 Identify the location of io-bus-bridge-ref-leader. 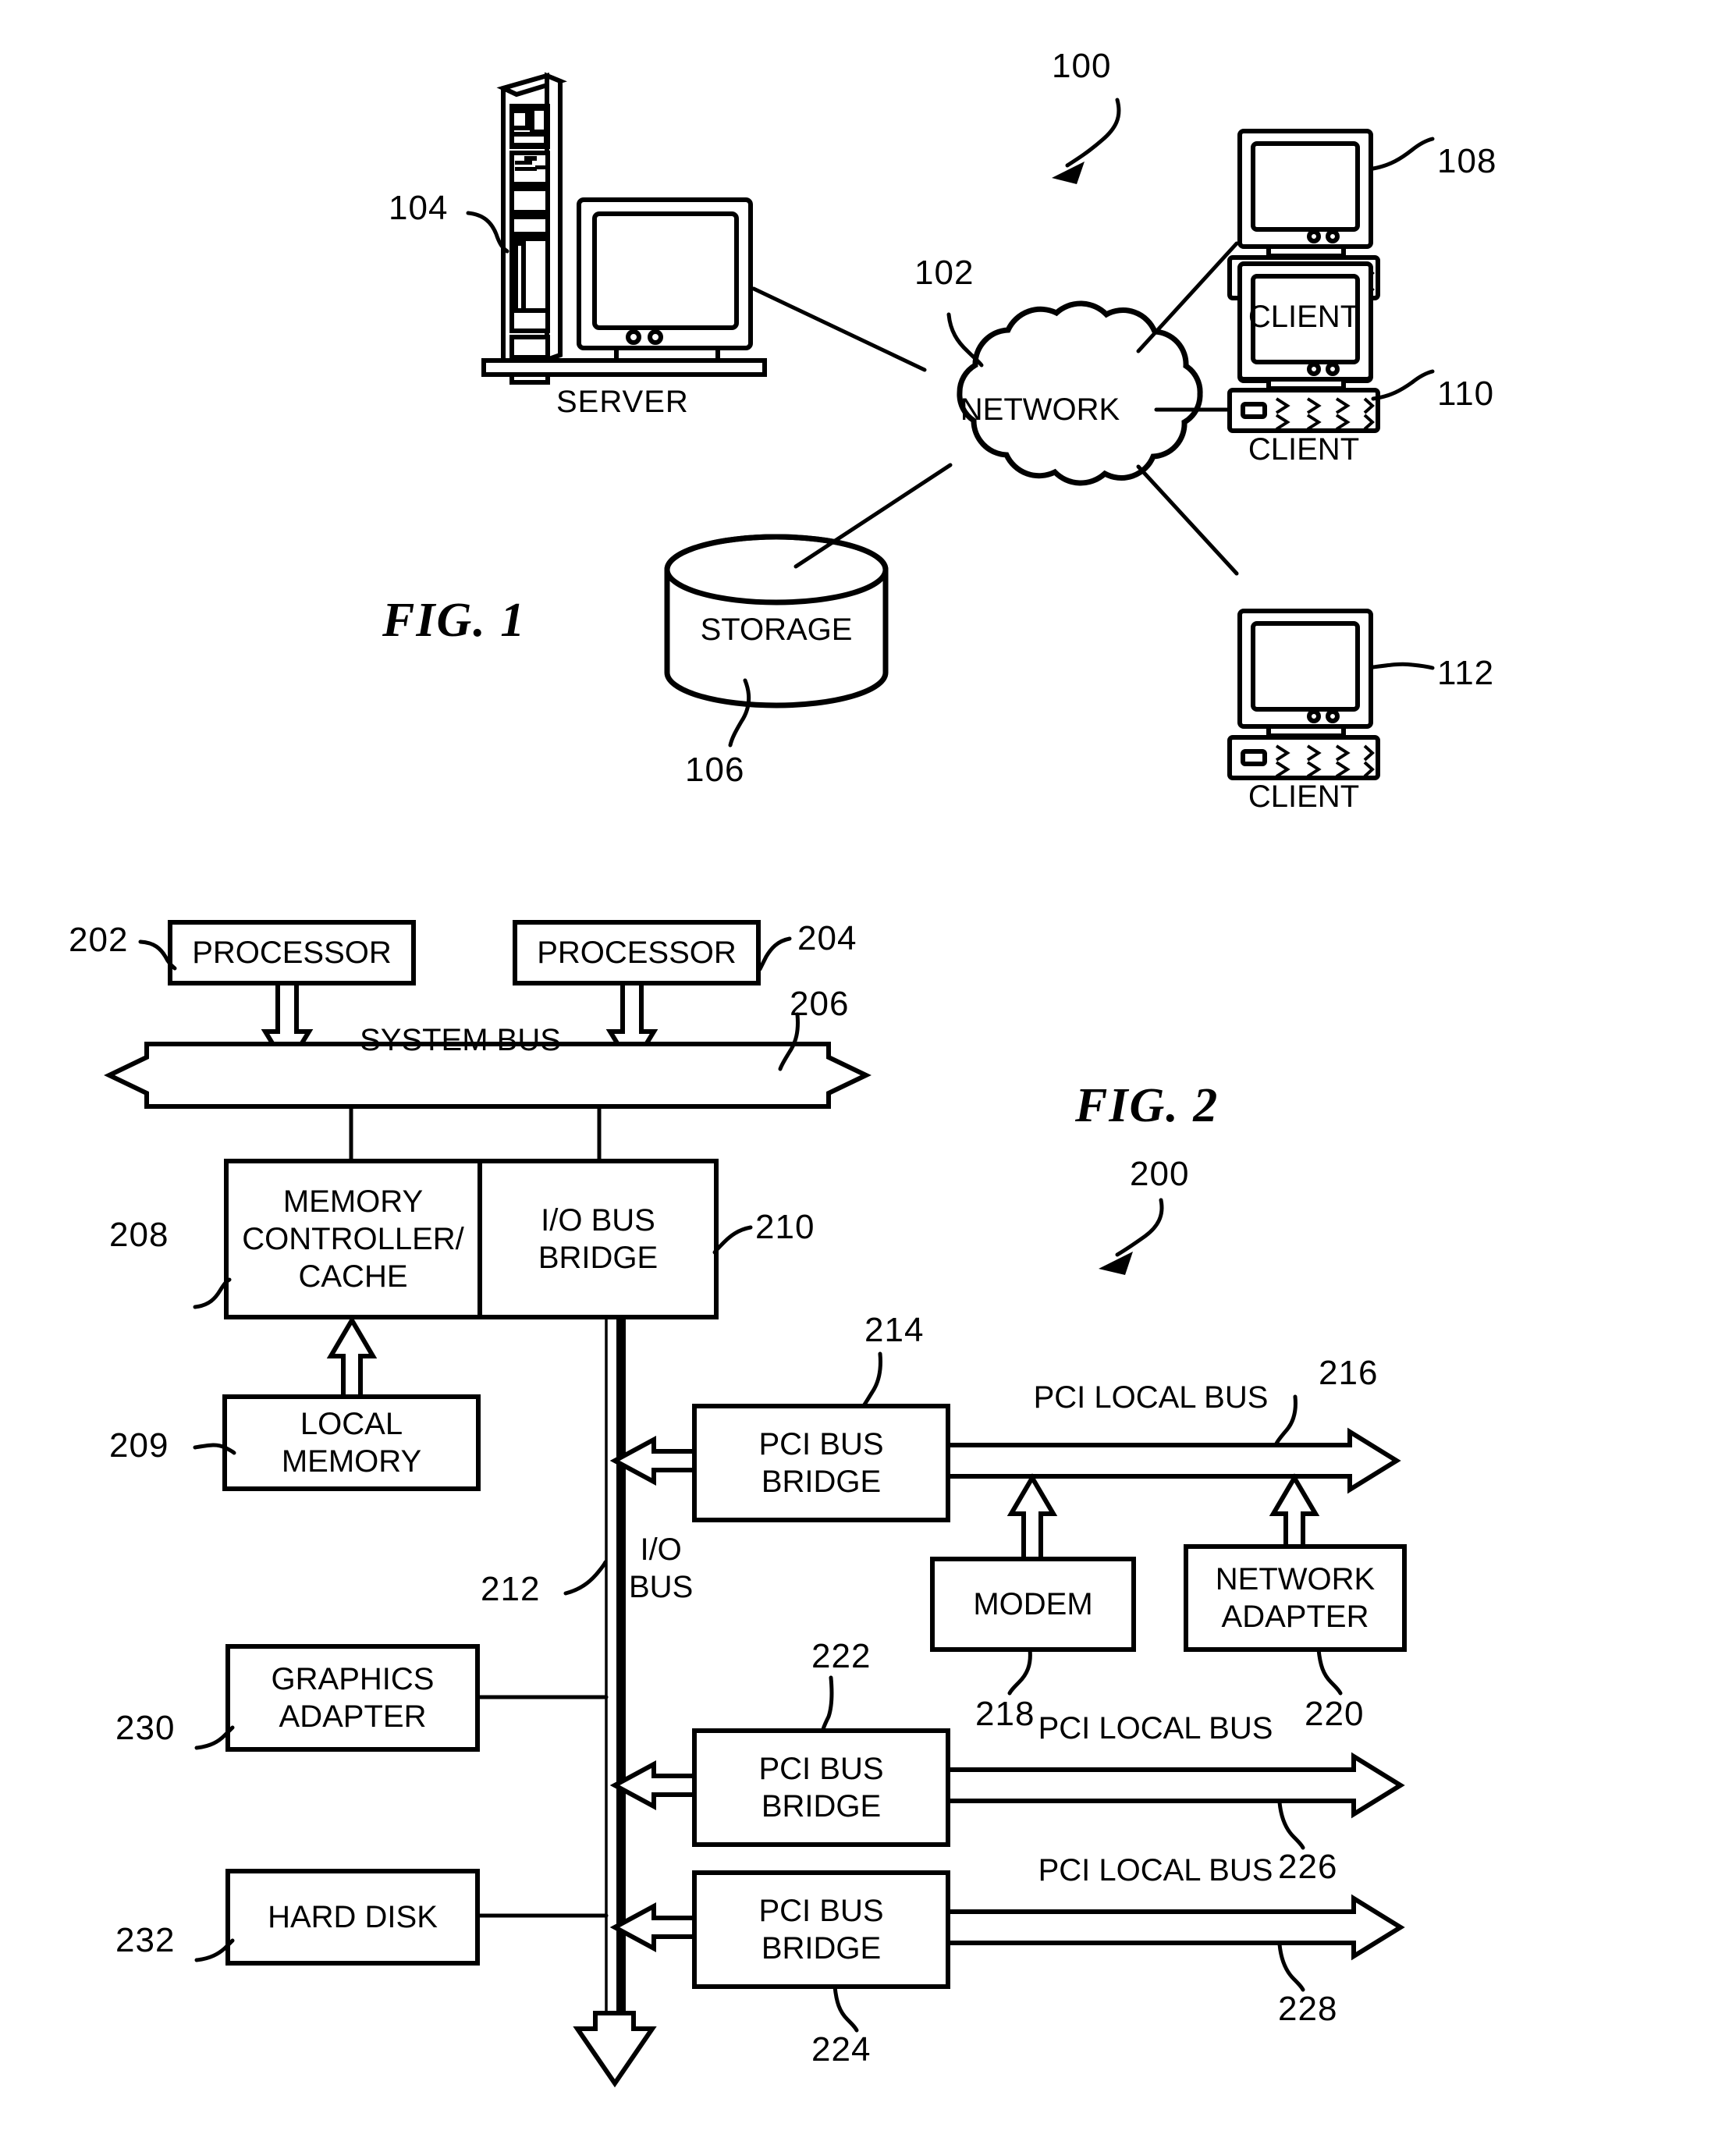
(732, 1240).